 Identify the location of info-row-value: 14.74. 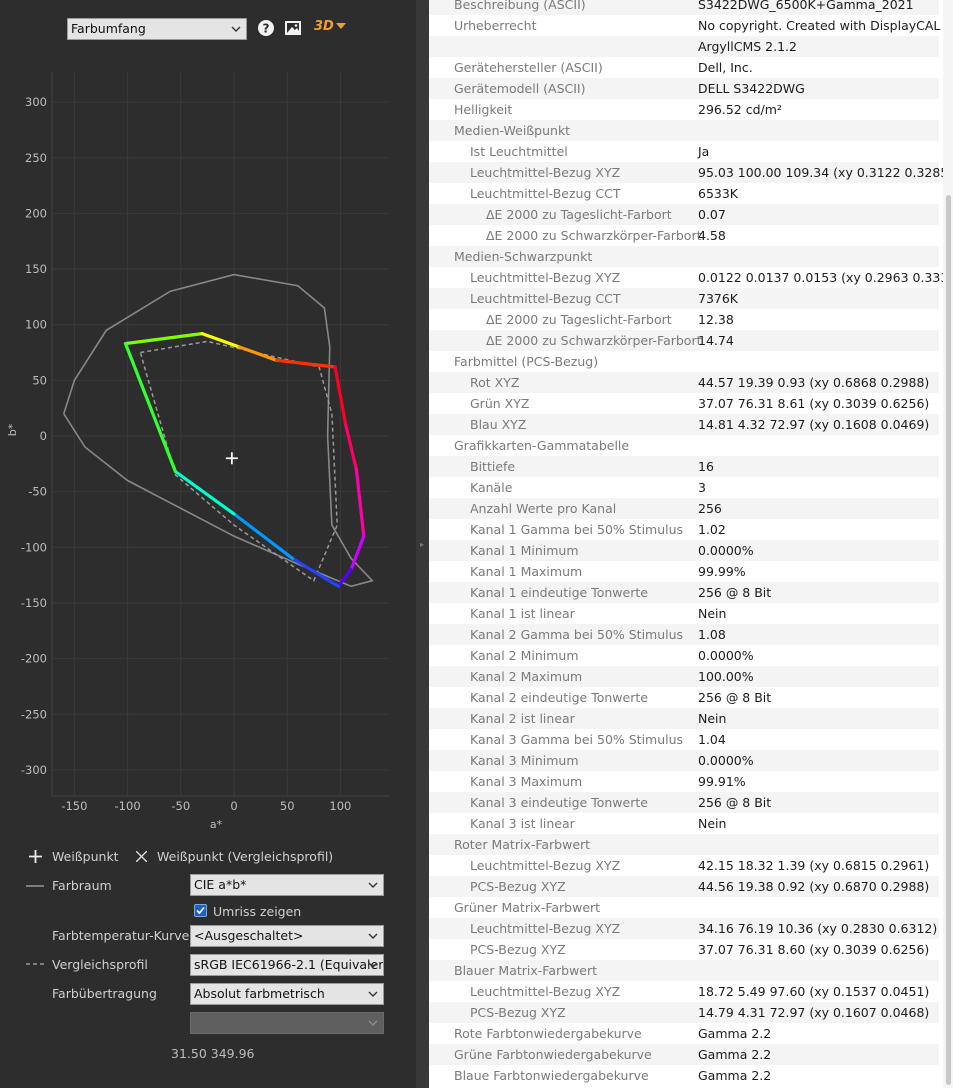
(716, 340).